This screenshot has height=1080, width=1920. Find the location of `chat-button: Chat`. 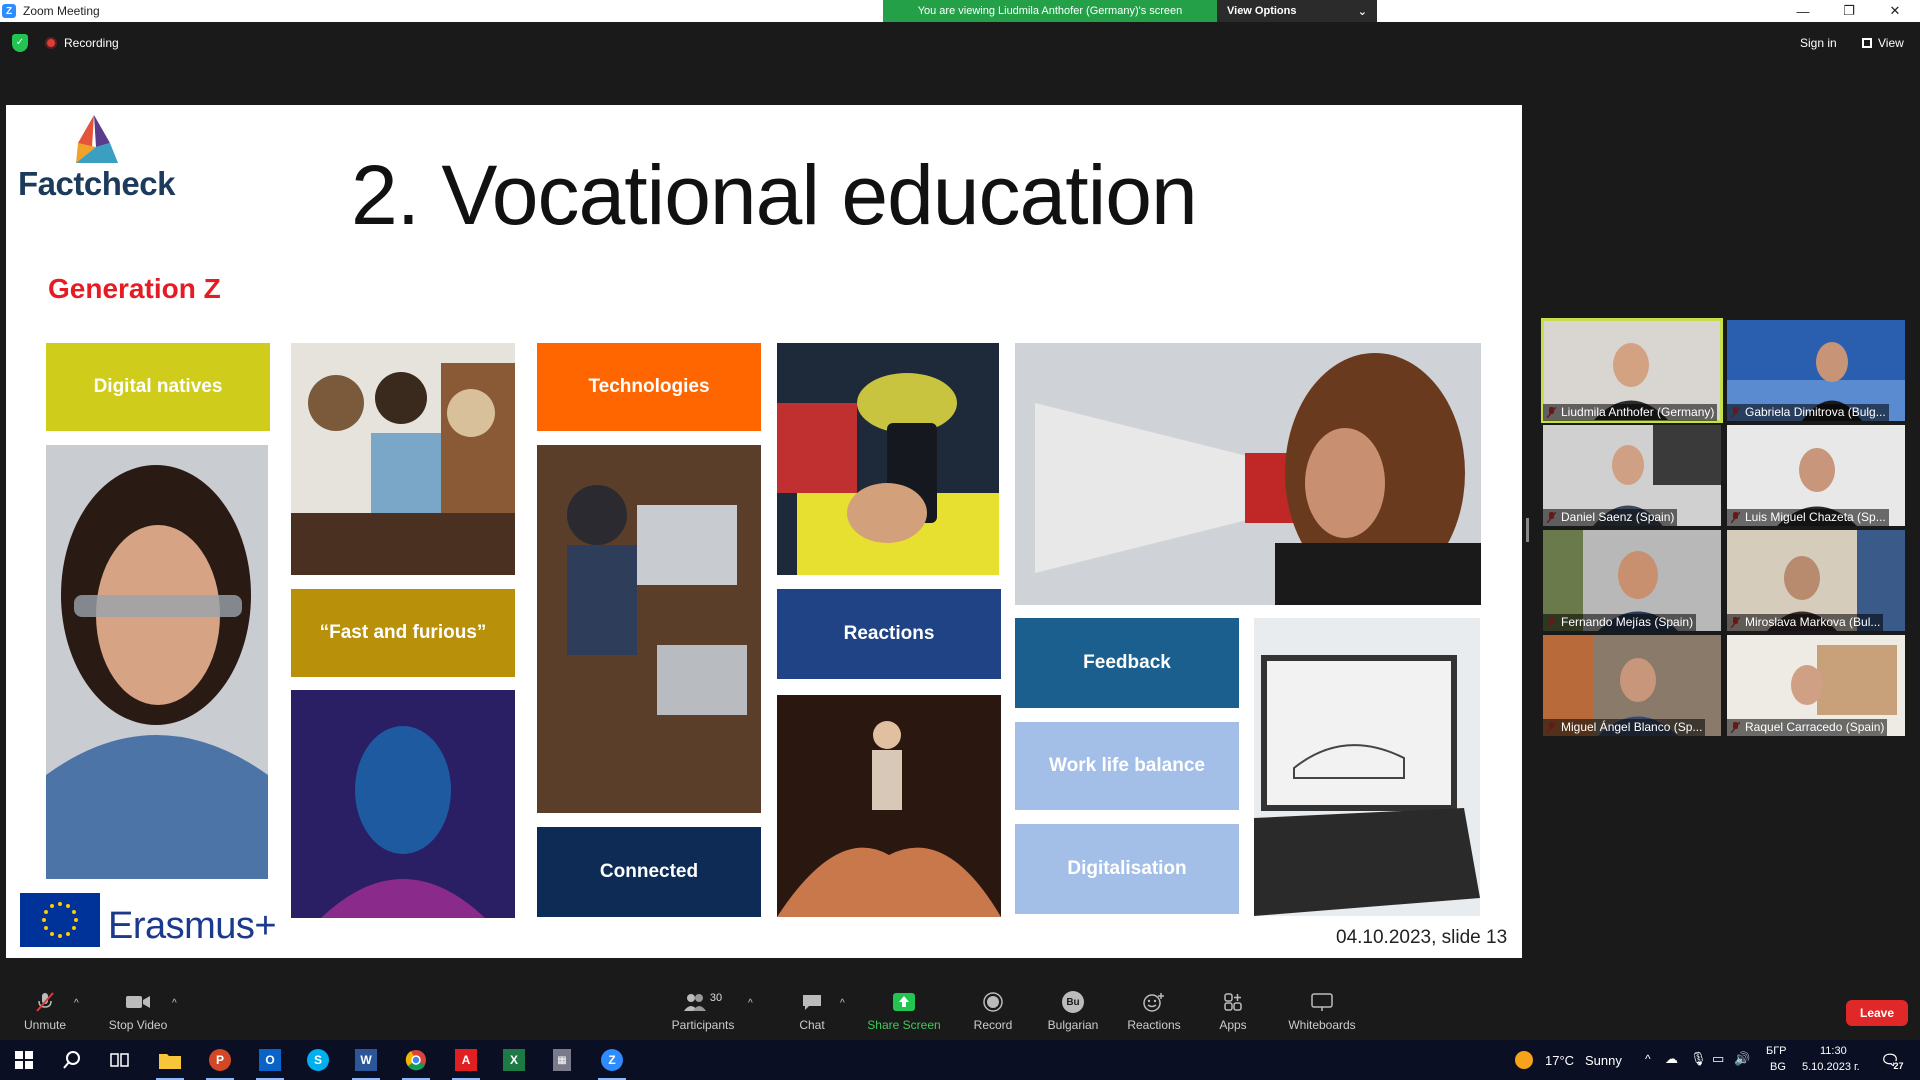

chat-button: Chat is located at coordinates (812, 1014).